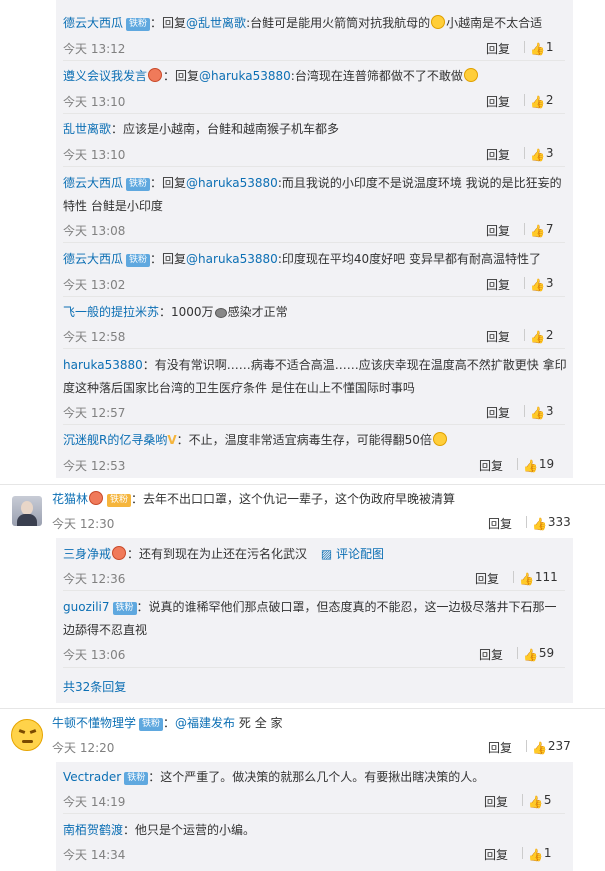  Describe the element at coordinates (94, 655) in the screenshot. I see `timestamp: 今天 13:06` at that location.